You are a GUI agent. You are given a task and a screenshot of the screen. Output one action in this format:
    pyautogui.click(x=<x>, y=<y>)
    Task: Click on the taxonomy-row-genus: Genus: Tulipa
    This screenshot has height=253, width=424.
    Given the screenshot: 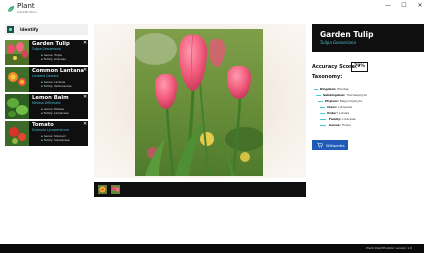 What is the action you would take?
    pyautogui.click(x=354, y=125)
    